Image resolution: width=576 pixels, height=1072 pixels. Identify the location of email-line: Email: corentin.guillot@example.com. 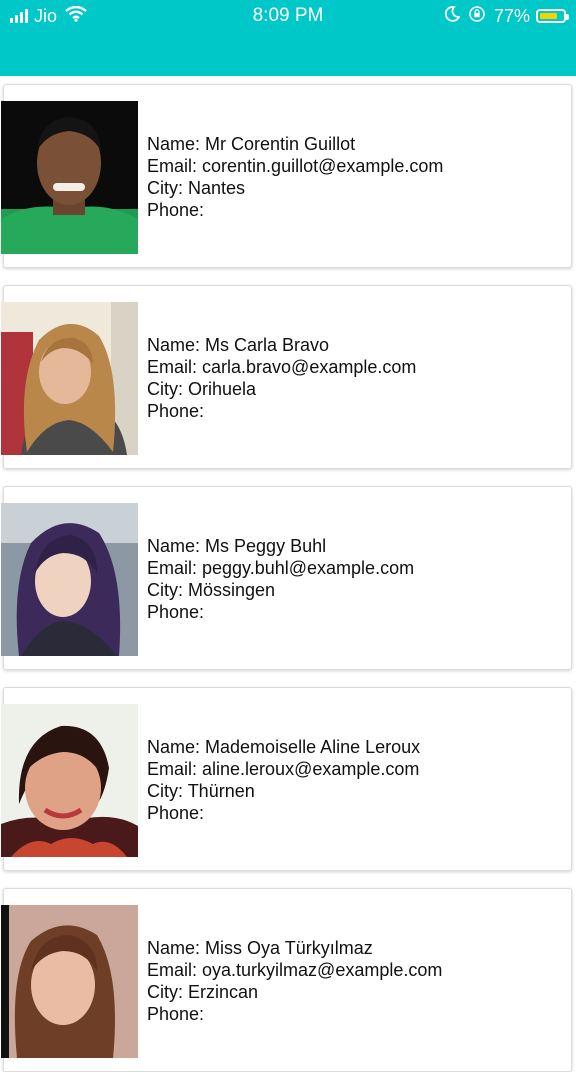
(295, 166).